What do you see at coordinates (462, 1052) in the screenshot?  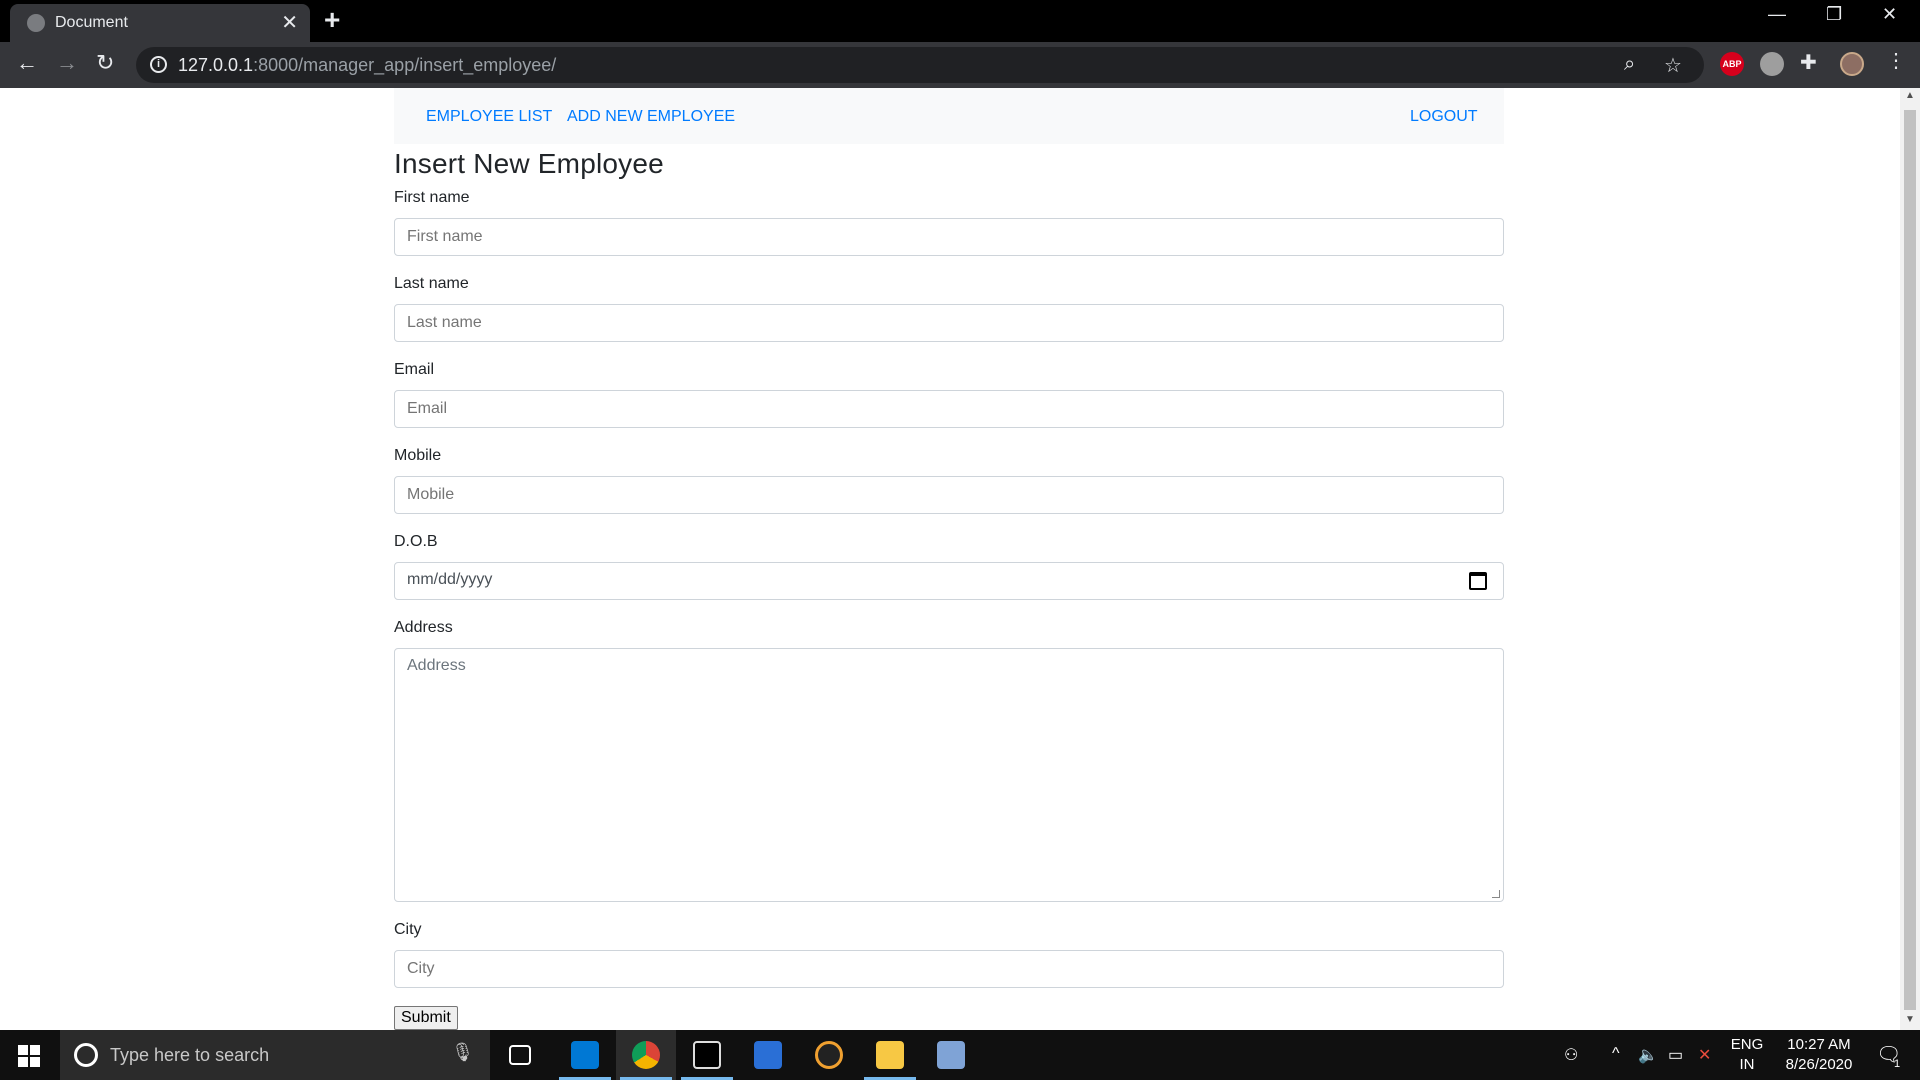 I see `microphone-icon: 🎙` at bounding box center [462, 1052].